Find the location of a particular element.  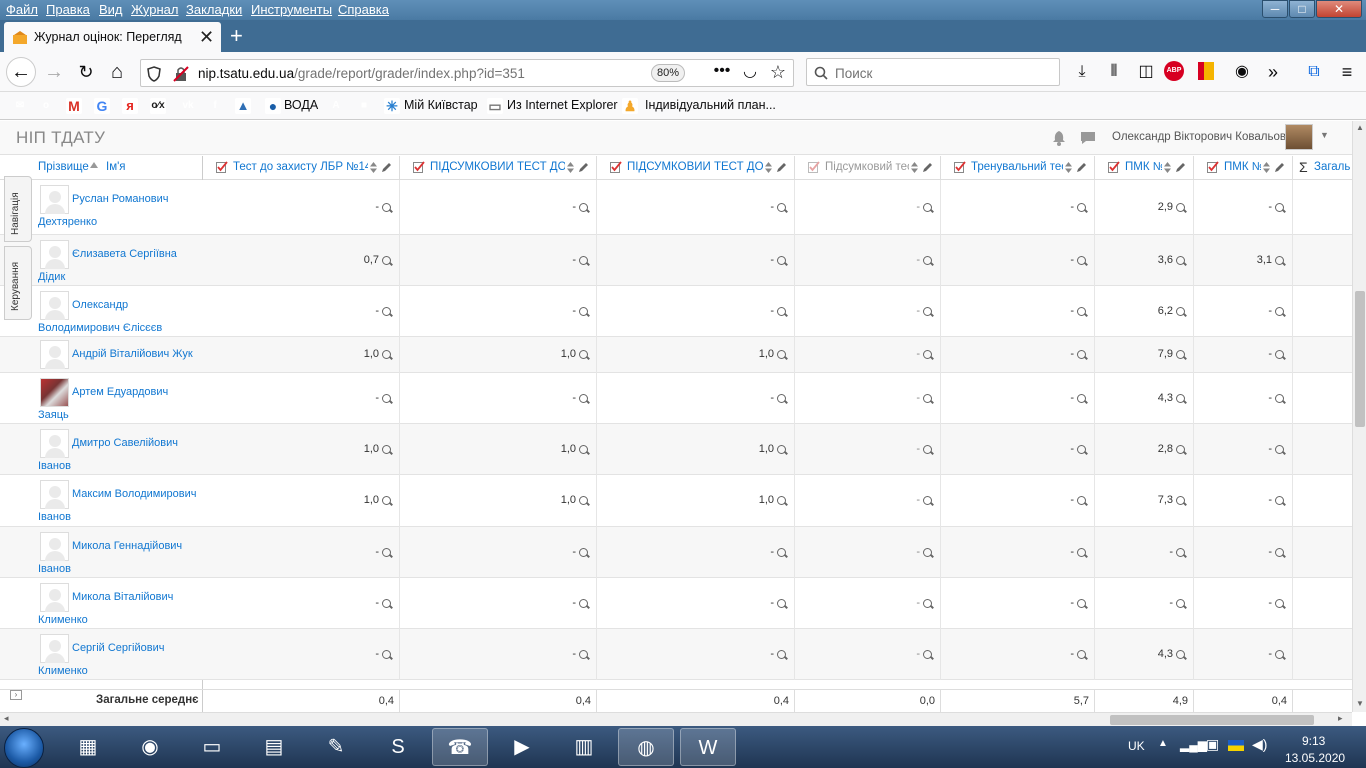

menu-file: Файл is located at coordinates (22, 9).